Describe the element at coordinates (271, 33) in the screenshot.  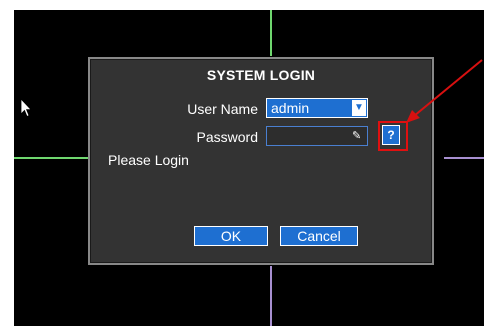
I see `grid-line-vertical-top` at that location.